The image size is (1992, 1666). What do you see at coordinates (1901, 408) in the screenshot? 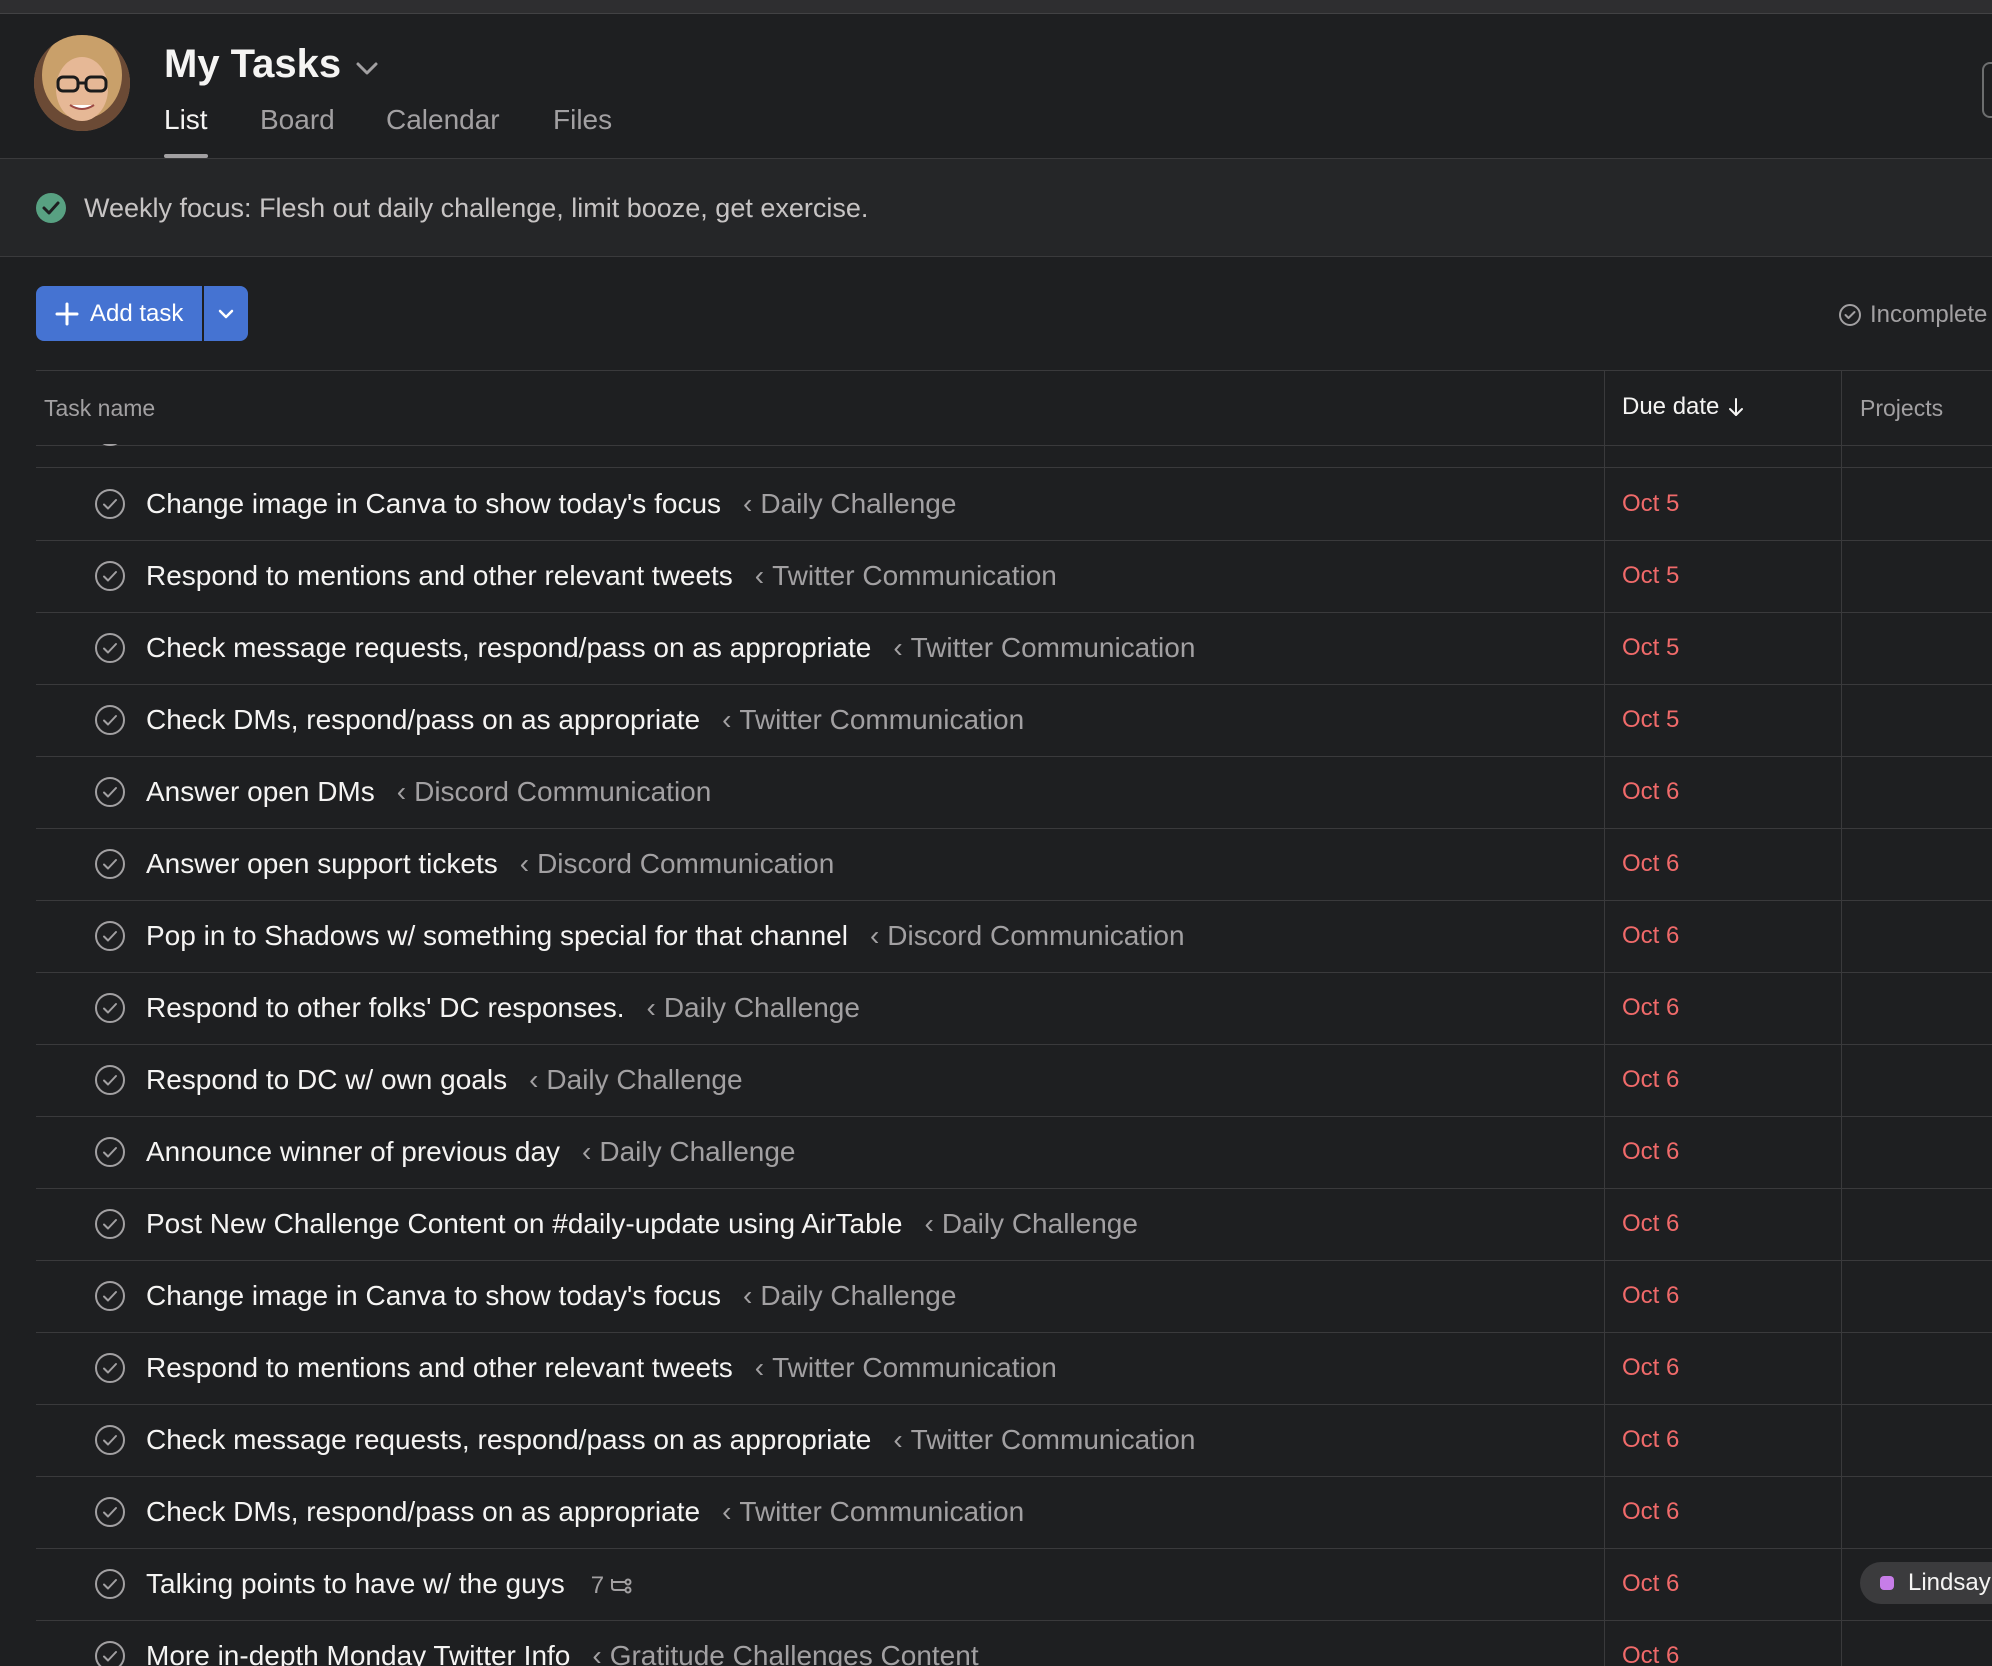
I see `column-header-projects: Projects` at bounding box center [1901, 408].